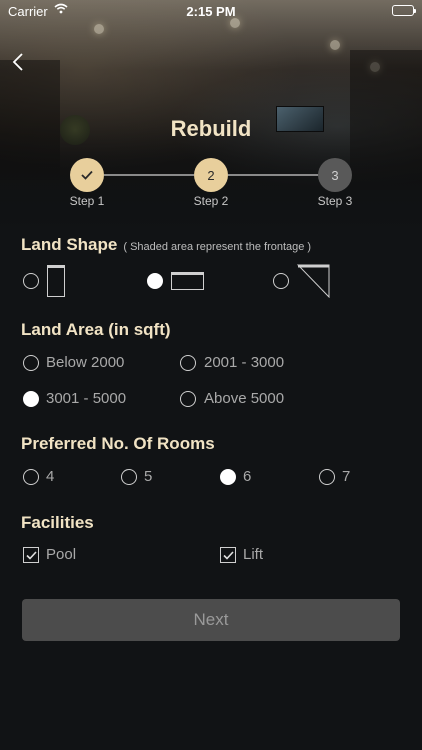 The height and width of the screenshot is (750, 422). What do you see at coordinates (335, 175) in the screenshot?
I see `step-3-indicator: 3` at bounding box center [335, 175].